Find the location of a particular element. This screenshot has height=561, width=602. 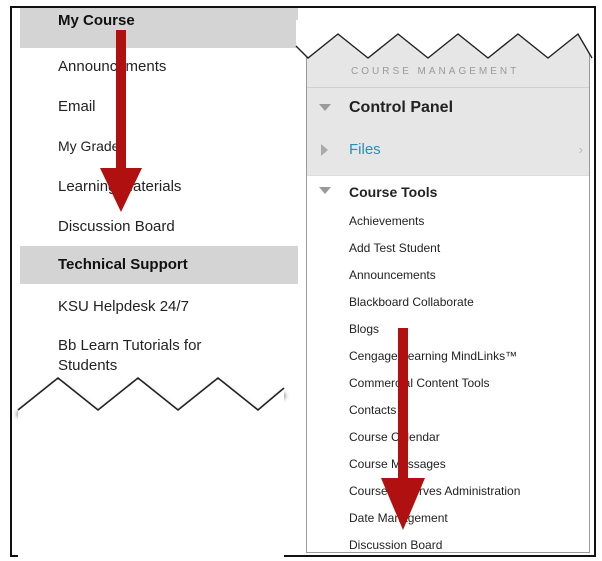

tool-link-course-calendar: Course Calendar is located at coordinates (434, 442).